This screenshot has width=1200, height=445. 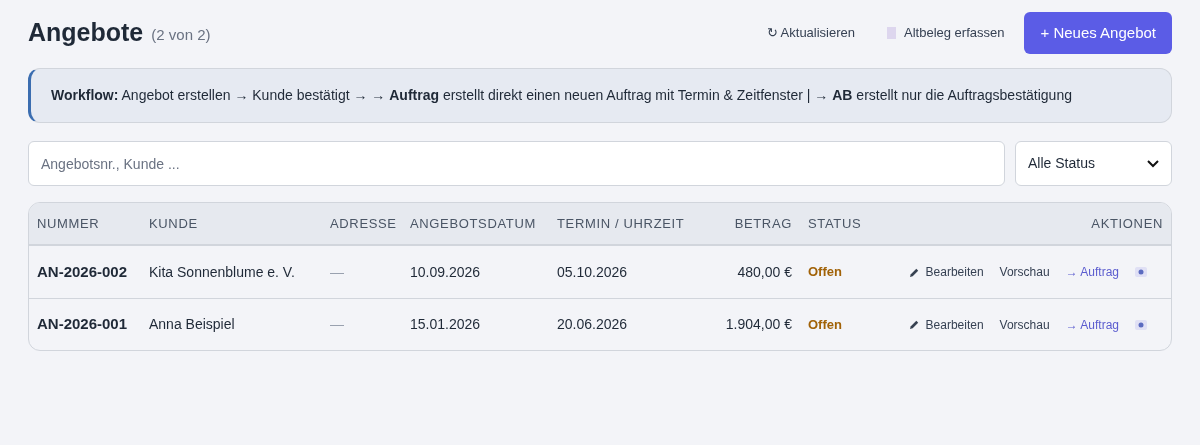 What do you see at coordinates (764, 272) in the screenshot?
I see `amount-cell-text: 480,00 €` at bounding box center [764, 272].